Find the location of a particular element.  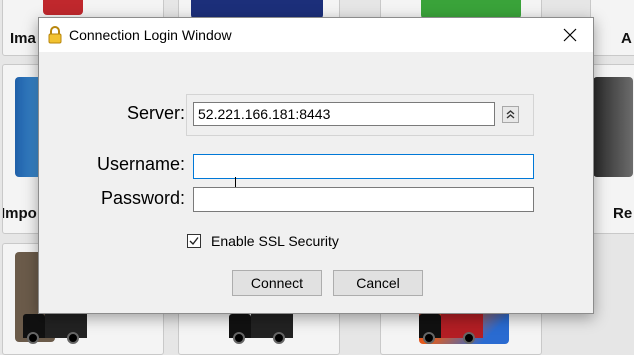

checkmark-icon is located at coordinates (194, 241).